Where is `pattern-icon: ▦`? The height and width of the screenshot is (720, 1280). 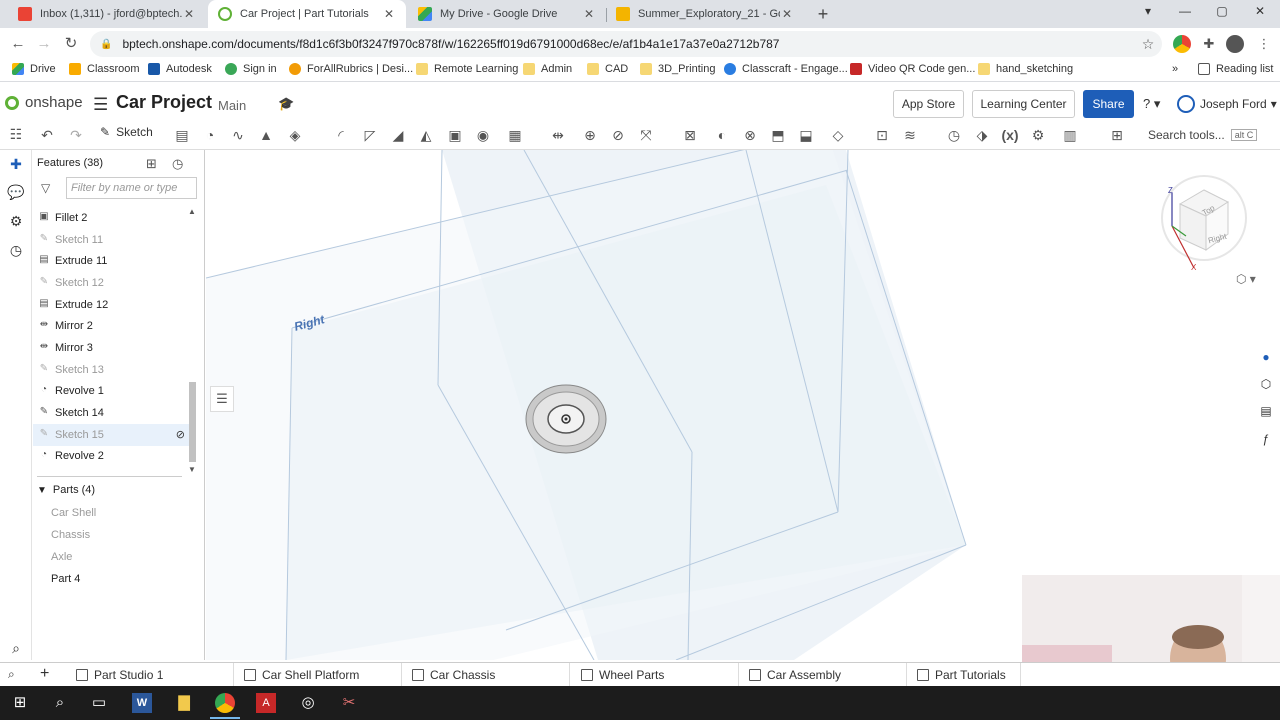
pattern-icon: ▦ is located at coordinates (515, 135).